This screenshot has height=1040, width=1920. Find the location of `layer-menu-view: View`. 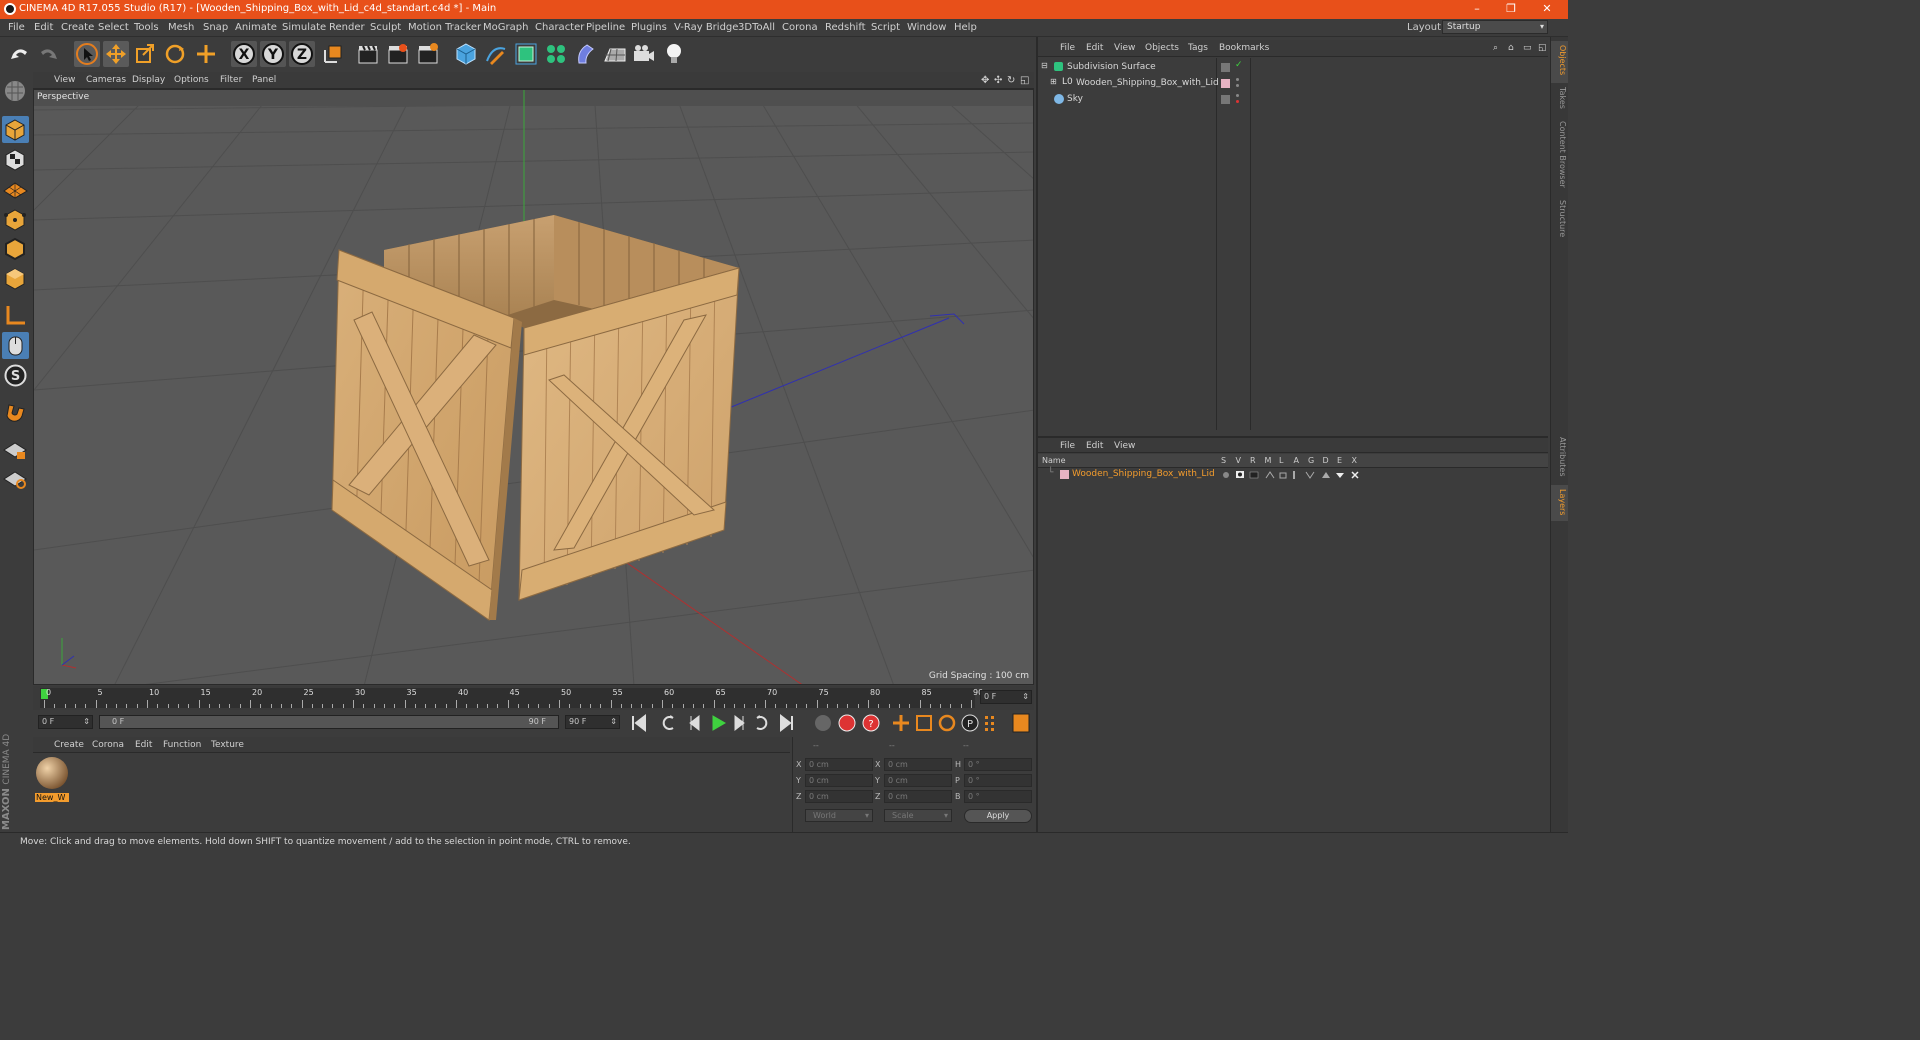

layer-menu-view: View is located at coordinates (1124, 446).